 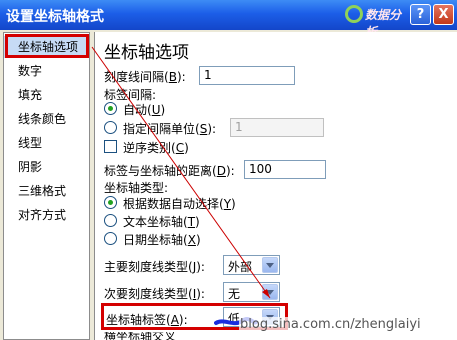 What do you see at coordinates (110, 238) in the screenshot?
I see `axis-type-date-radio` at bounding box center [110, 238].